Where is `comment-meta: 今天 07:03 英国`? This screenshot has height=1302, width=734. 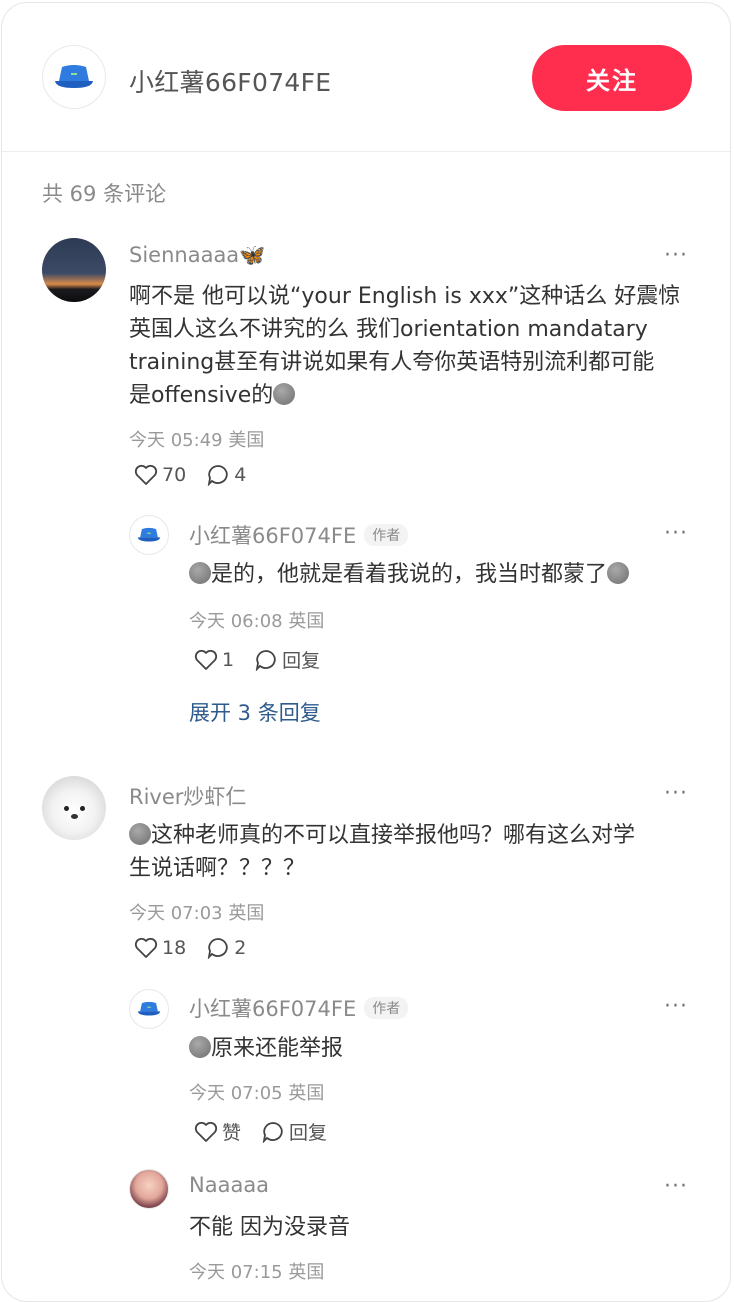 comment-meta: 今天 07:03 英国 is located at coordinates (197, 913).